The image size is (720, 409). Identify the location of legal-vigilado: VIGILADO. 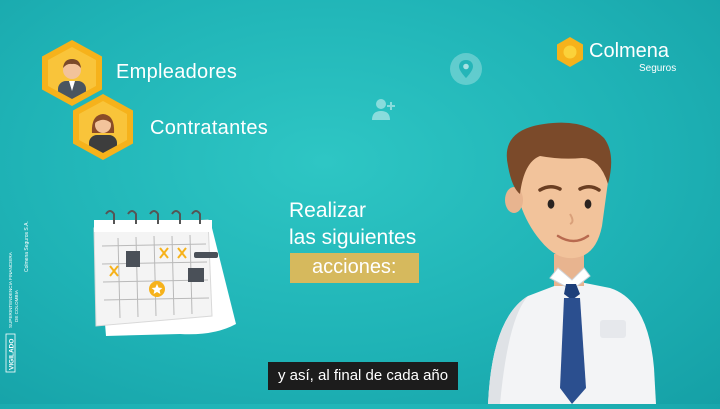
(12, 354).